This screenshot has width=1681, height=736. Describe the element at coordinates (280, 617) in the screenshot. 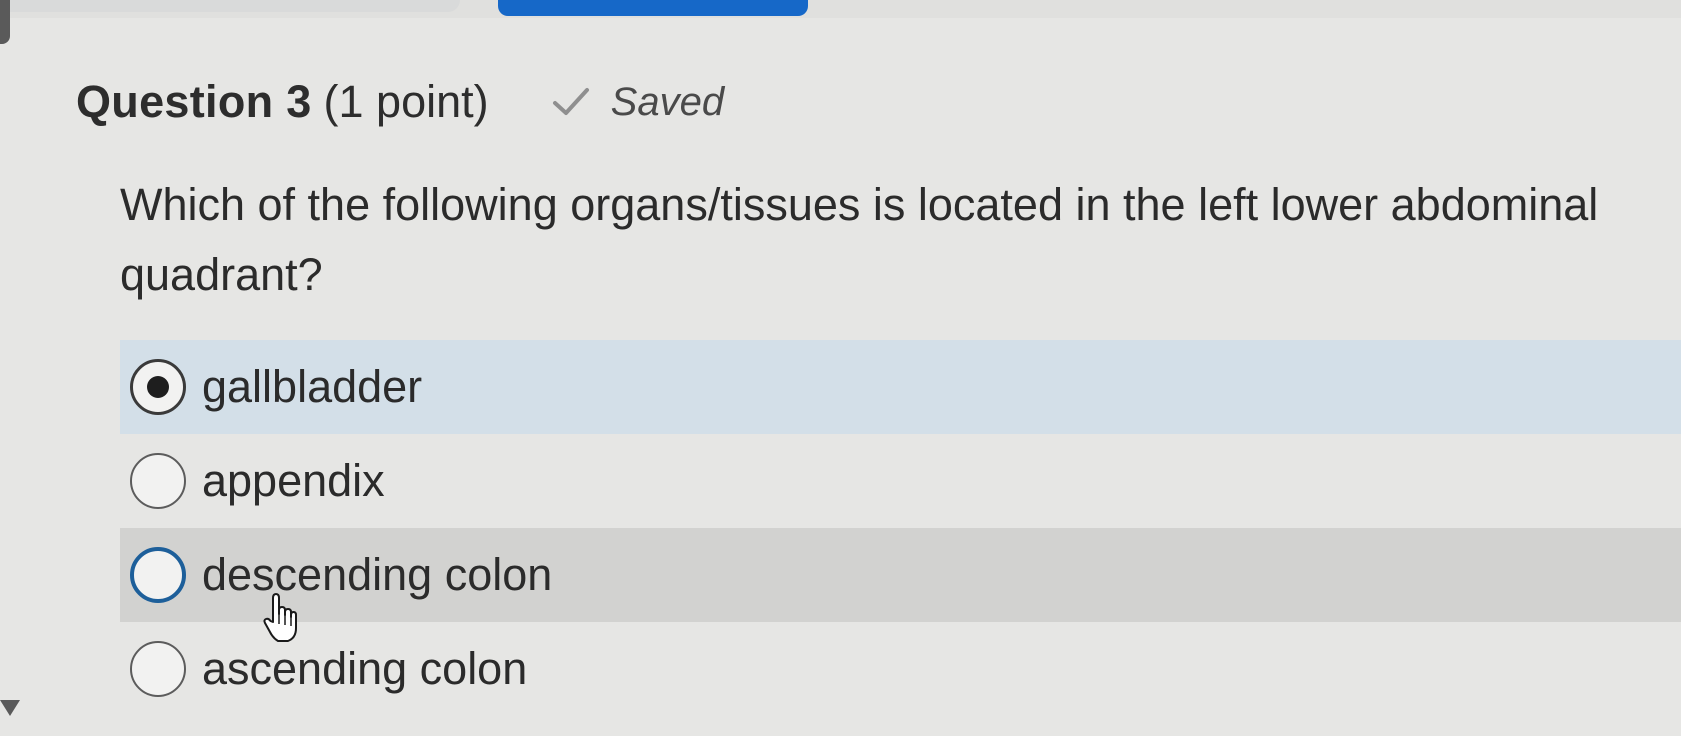

I see `hand-pointer-icon` at that location.